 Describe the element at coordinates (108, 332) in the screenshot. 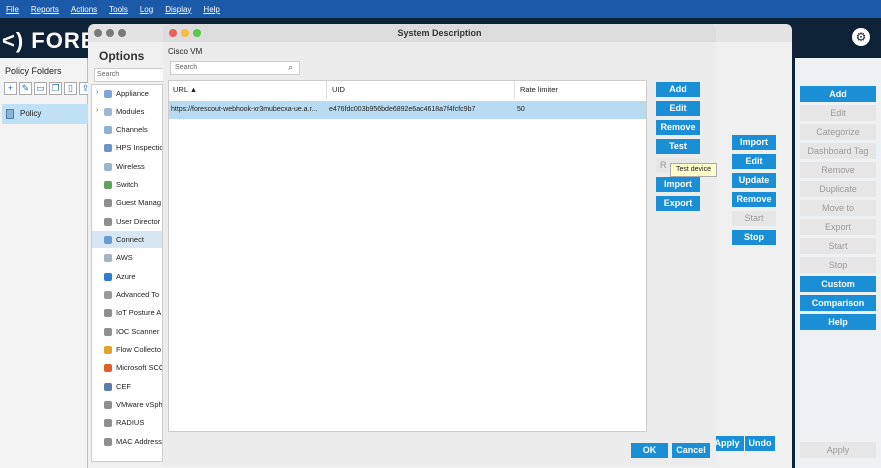

I see `scanner-icon` at that location.